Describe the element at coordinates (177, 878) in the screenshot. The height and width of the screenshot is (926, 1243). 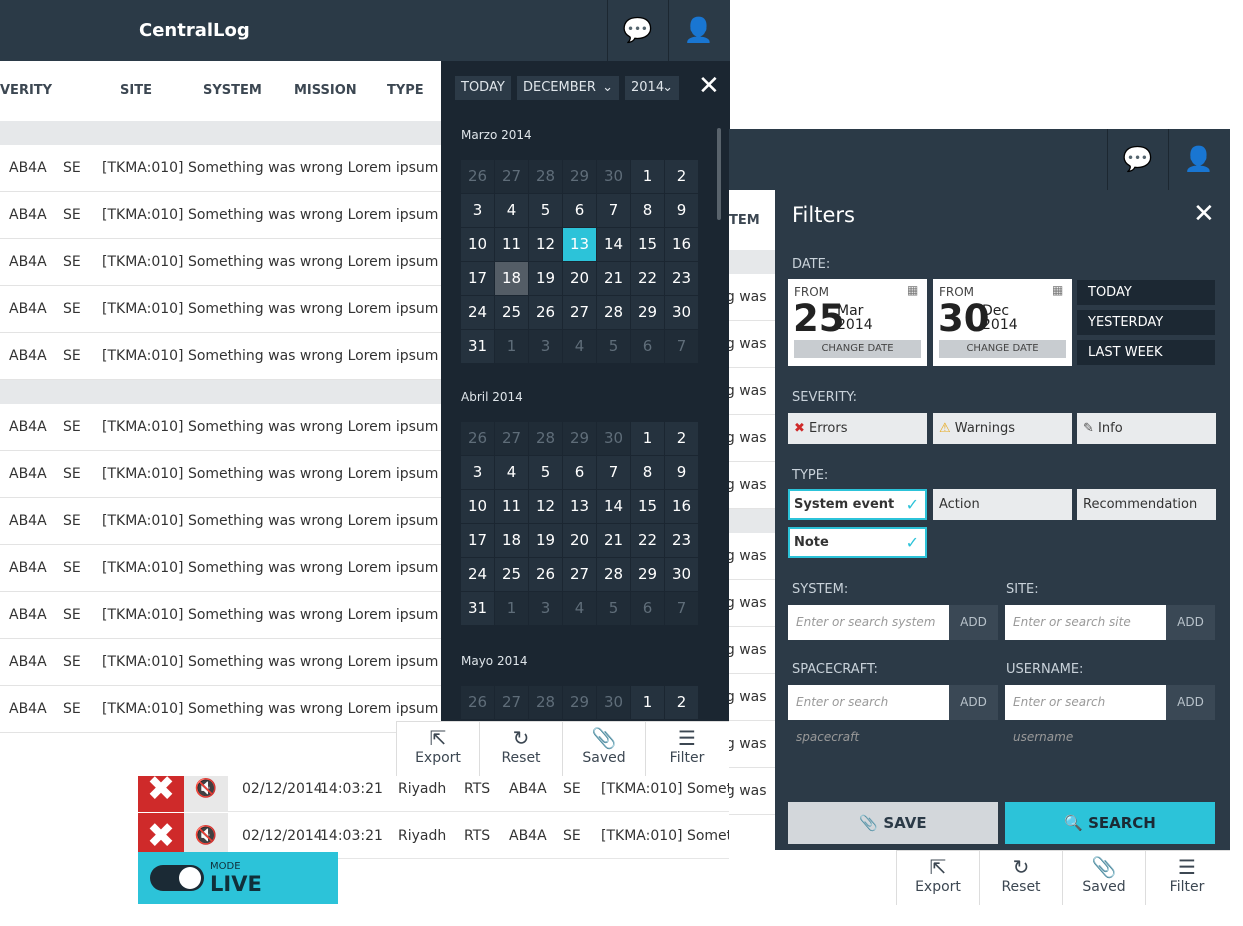
I see `live-switch` at that location.